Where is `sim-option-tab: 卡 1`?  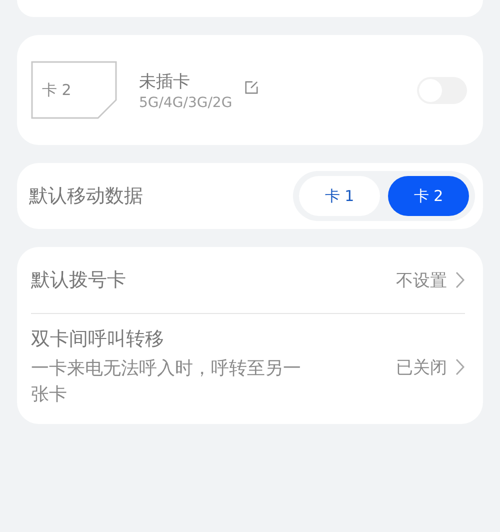 sim-option-tab: 卡 1 is located at coordinates (339, 196).